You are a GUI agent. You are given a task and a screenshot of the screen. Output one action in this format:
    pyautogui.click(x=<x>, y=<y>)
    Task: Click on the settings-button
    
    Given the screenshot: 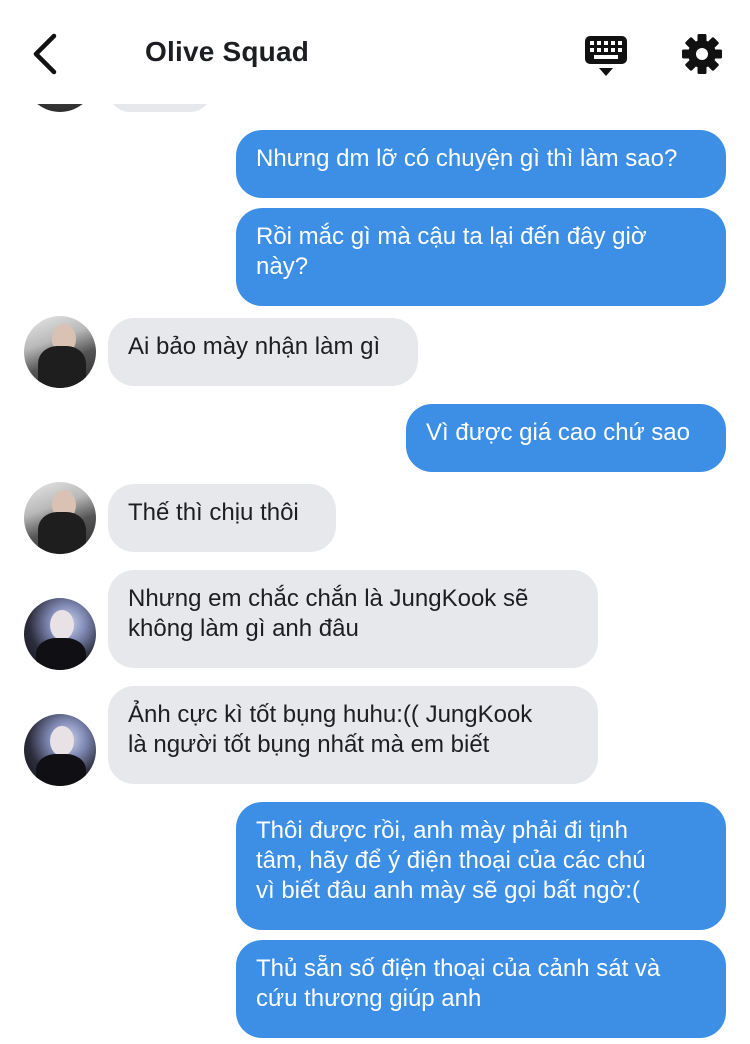 What is the action you would take?
    pyautogui.click(x=702, y=54)
    